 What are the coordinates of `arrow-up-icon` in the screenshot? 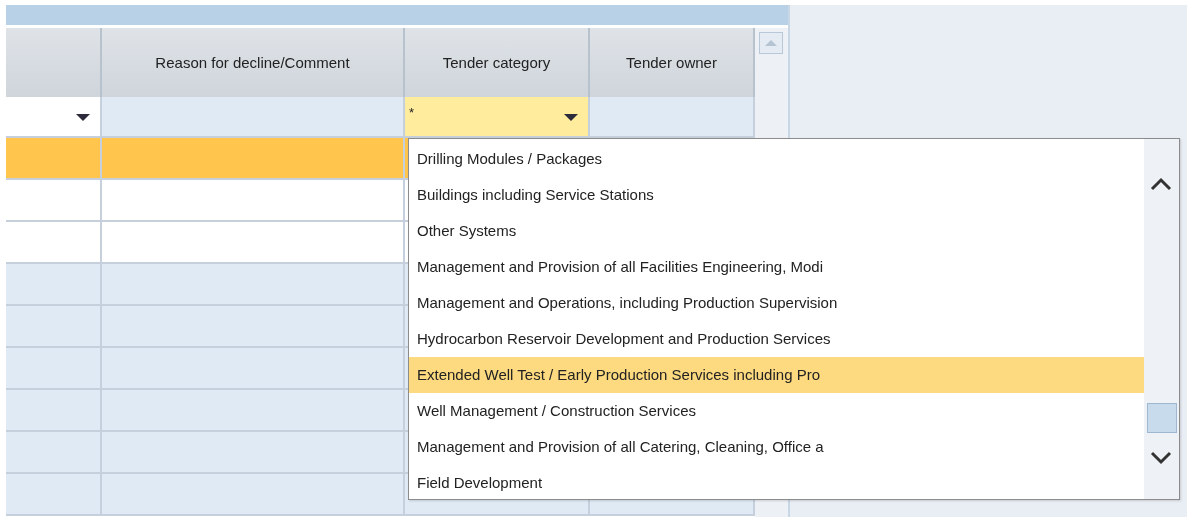 It's located at (771, 43).